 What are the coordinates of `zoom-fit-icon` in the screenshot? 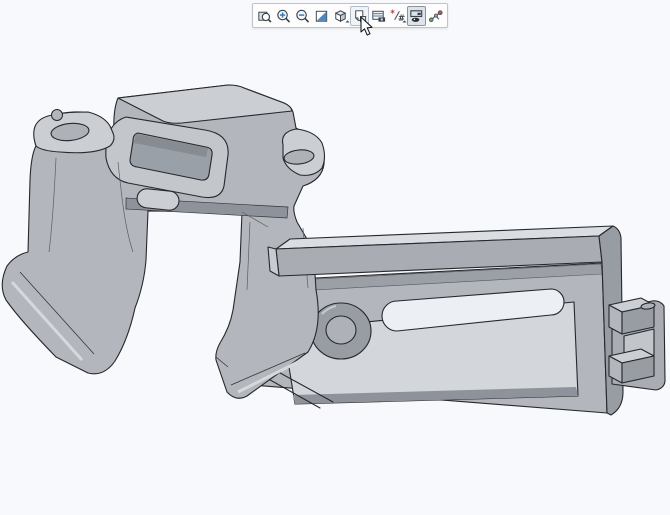 It's located at (321, 16).